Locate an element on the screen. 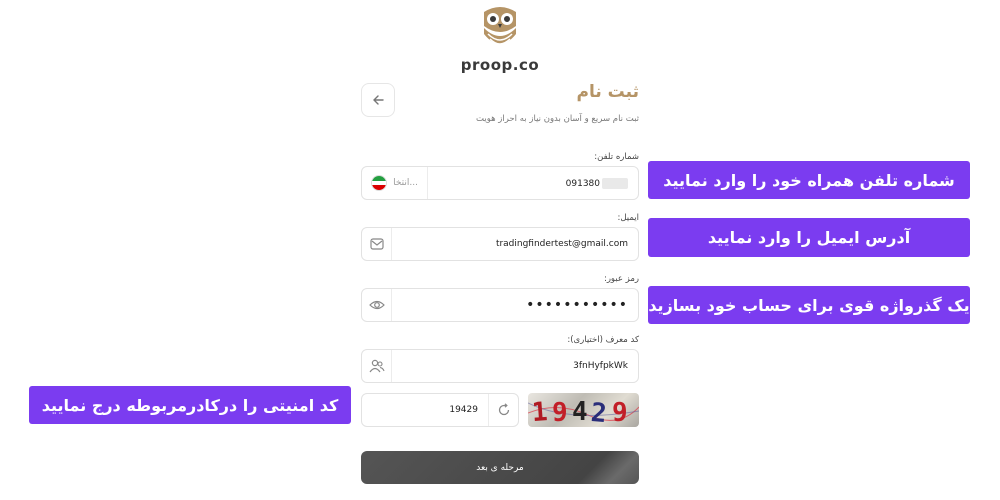  referral-field: 3fnHyfpkWk is located at coordinates (500, 366).